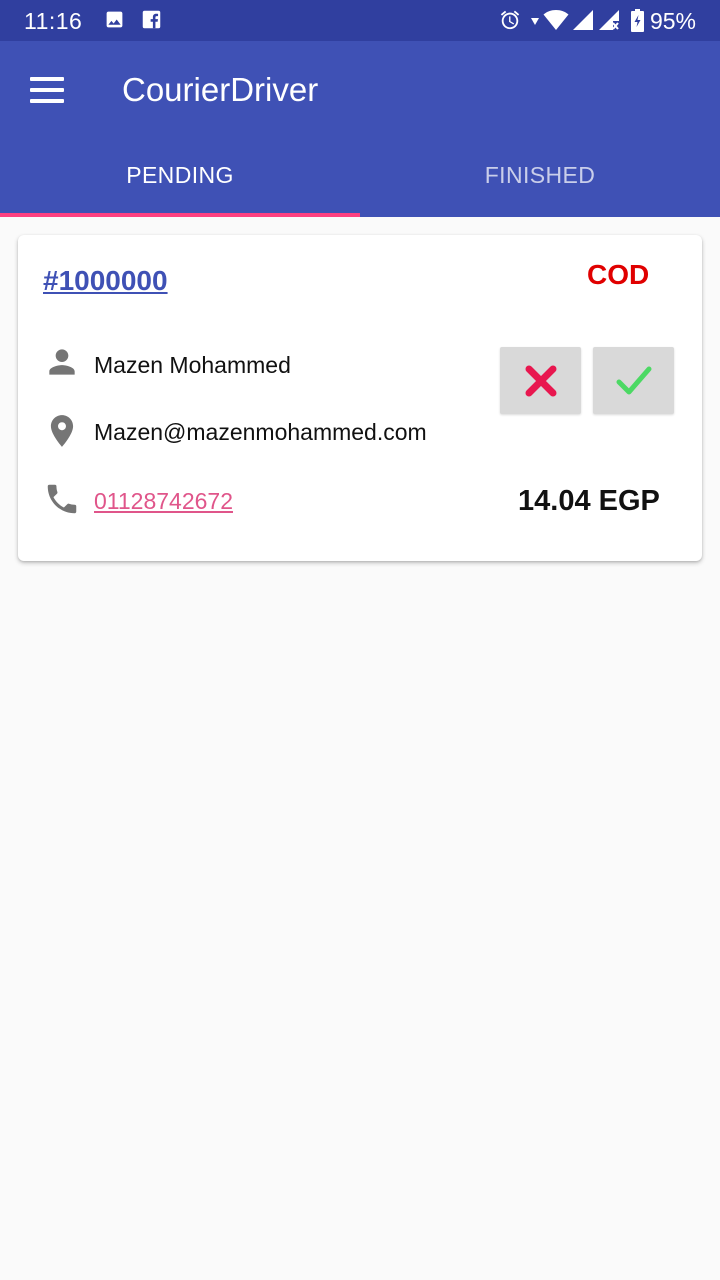 This screenshot has height=1280, width=720. I want to click on image-icon, so click(114, 19).